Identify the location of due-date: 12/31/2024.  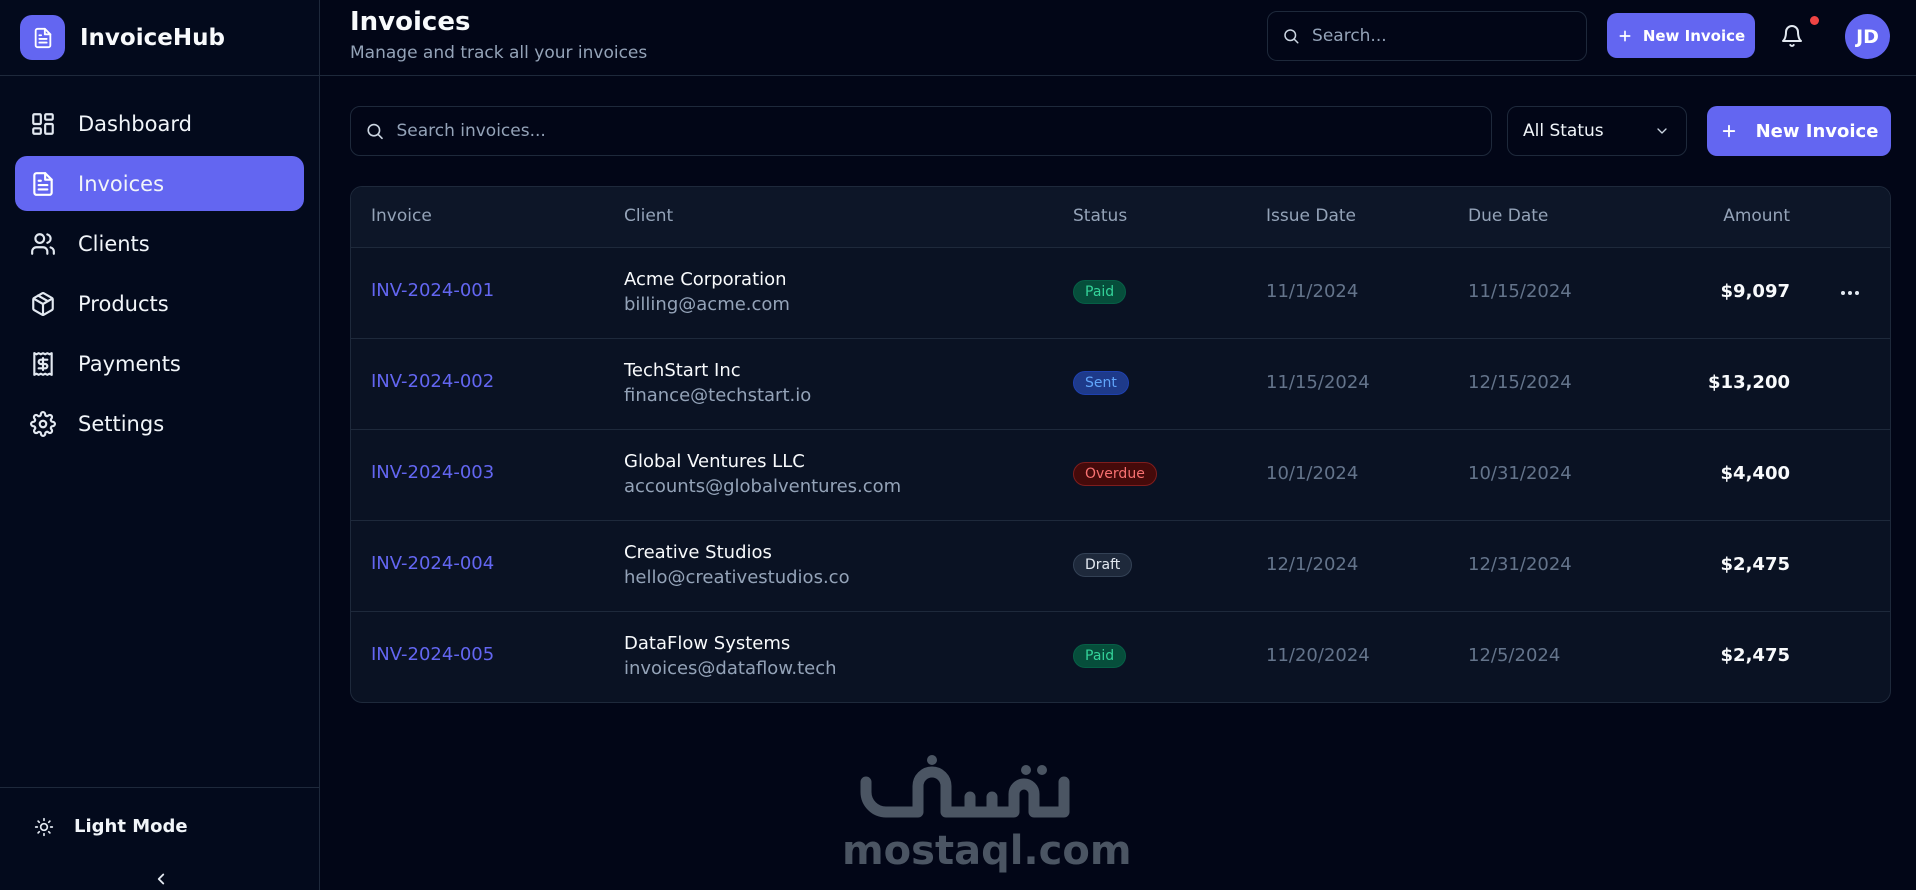
(1520, 564).